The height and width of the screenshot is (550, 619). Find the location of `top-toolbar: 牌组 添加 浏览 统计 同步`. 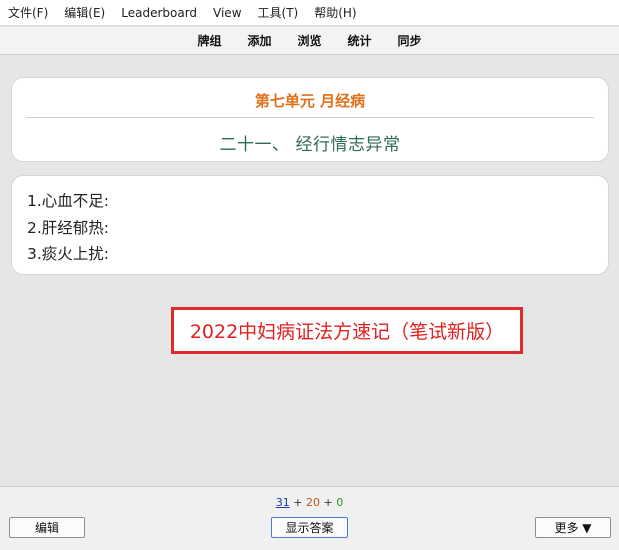

top-toolbar: 牌组 添加 浏览 统计 同步 is located at coordinates (309, 41).